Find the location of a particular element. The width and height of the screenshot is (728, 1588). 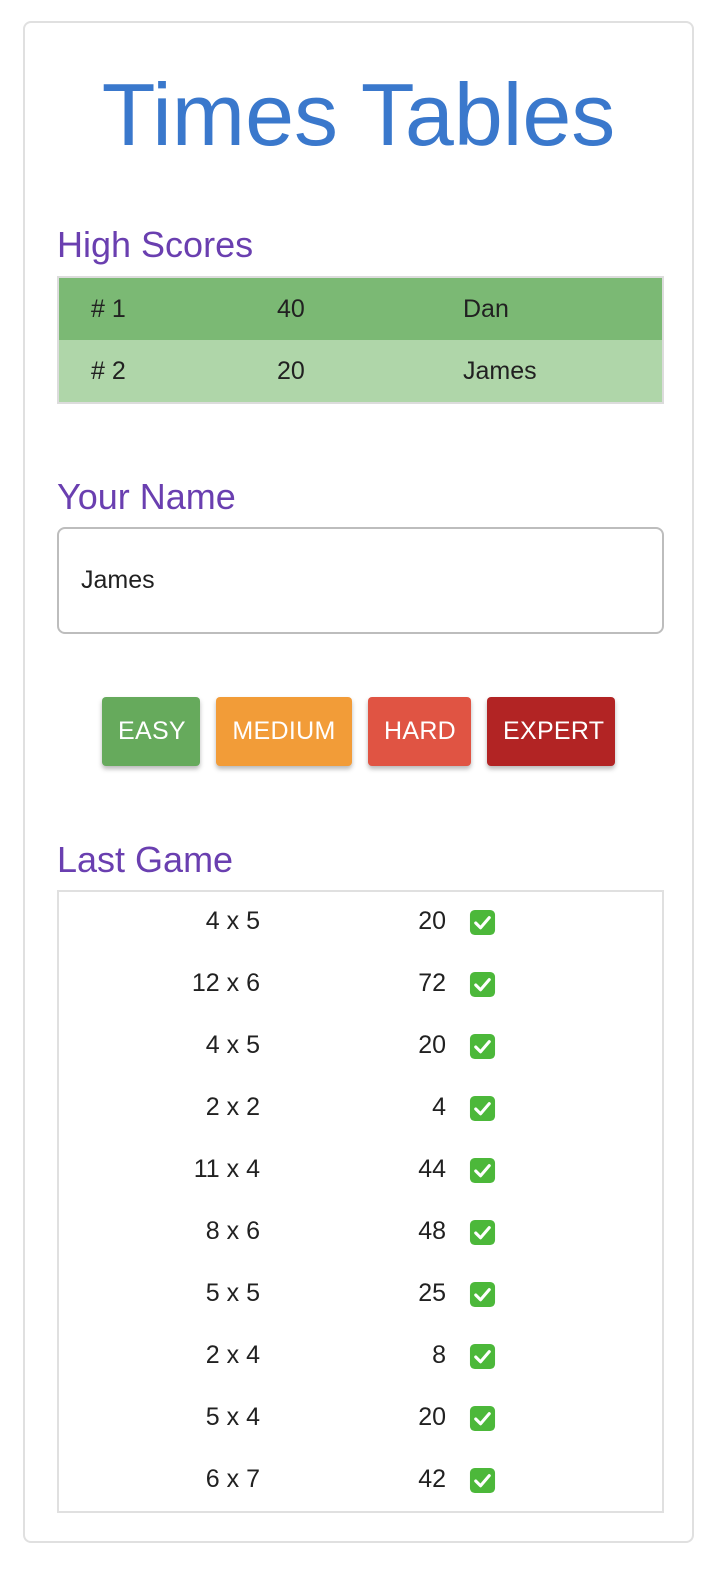

question-text: 8 x 6 is located at coordinates (232, 1231).